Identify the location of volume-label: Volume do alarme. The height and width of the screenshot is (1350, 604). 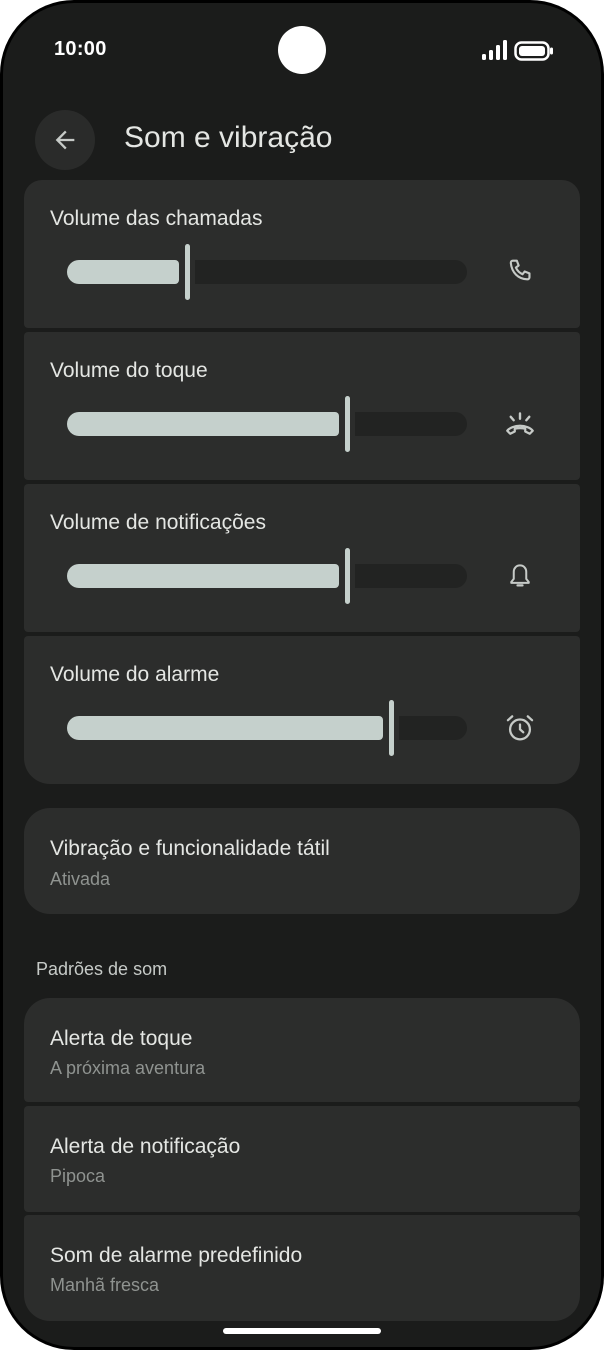
(135, 674).